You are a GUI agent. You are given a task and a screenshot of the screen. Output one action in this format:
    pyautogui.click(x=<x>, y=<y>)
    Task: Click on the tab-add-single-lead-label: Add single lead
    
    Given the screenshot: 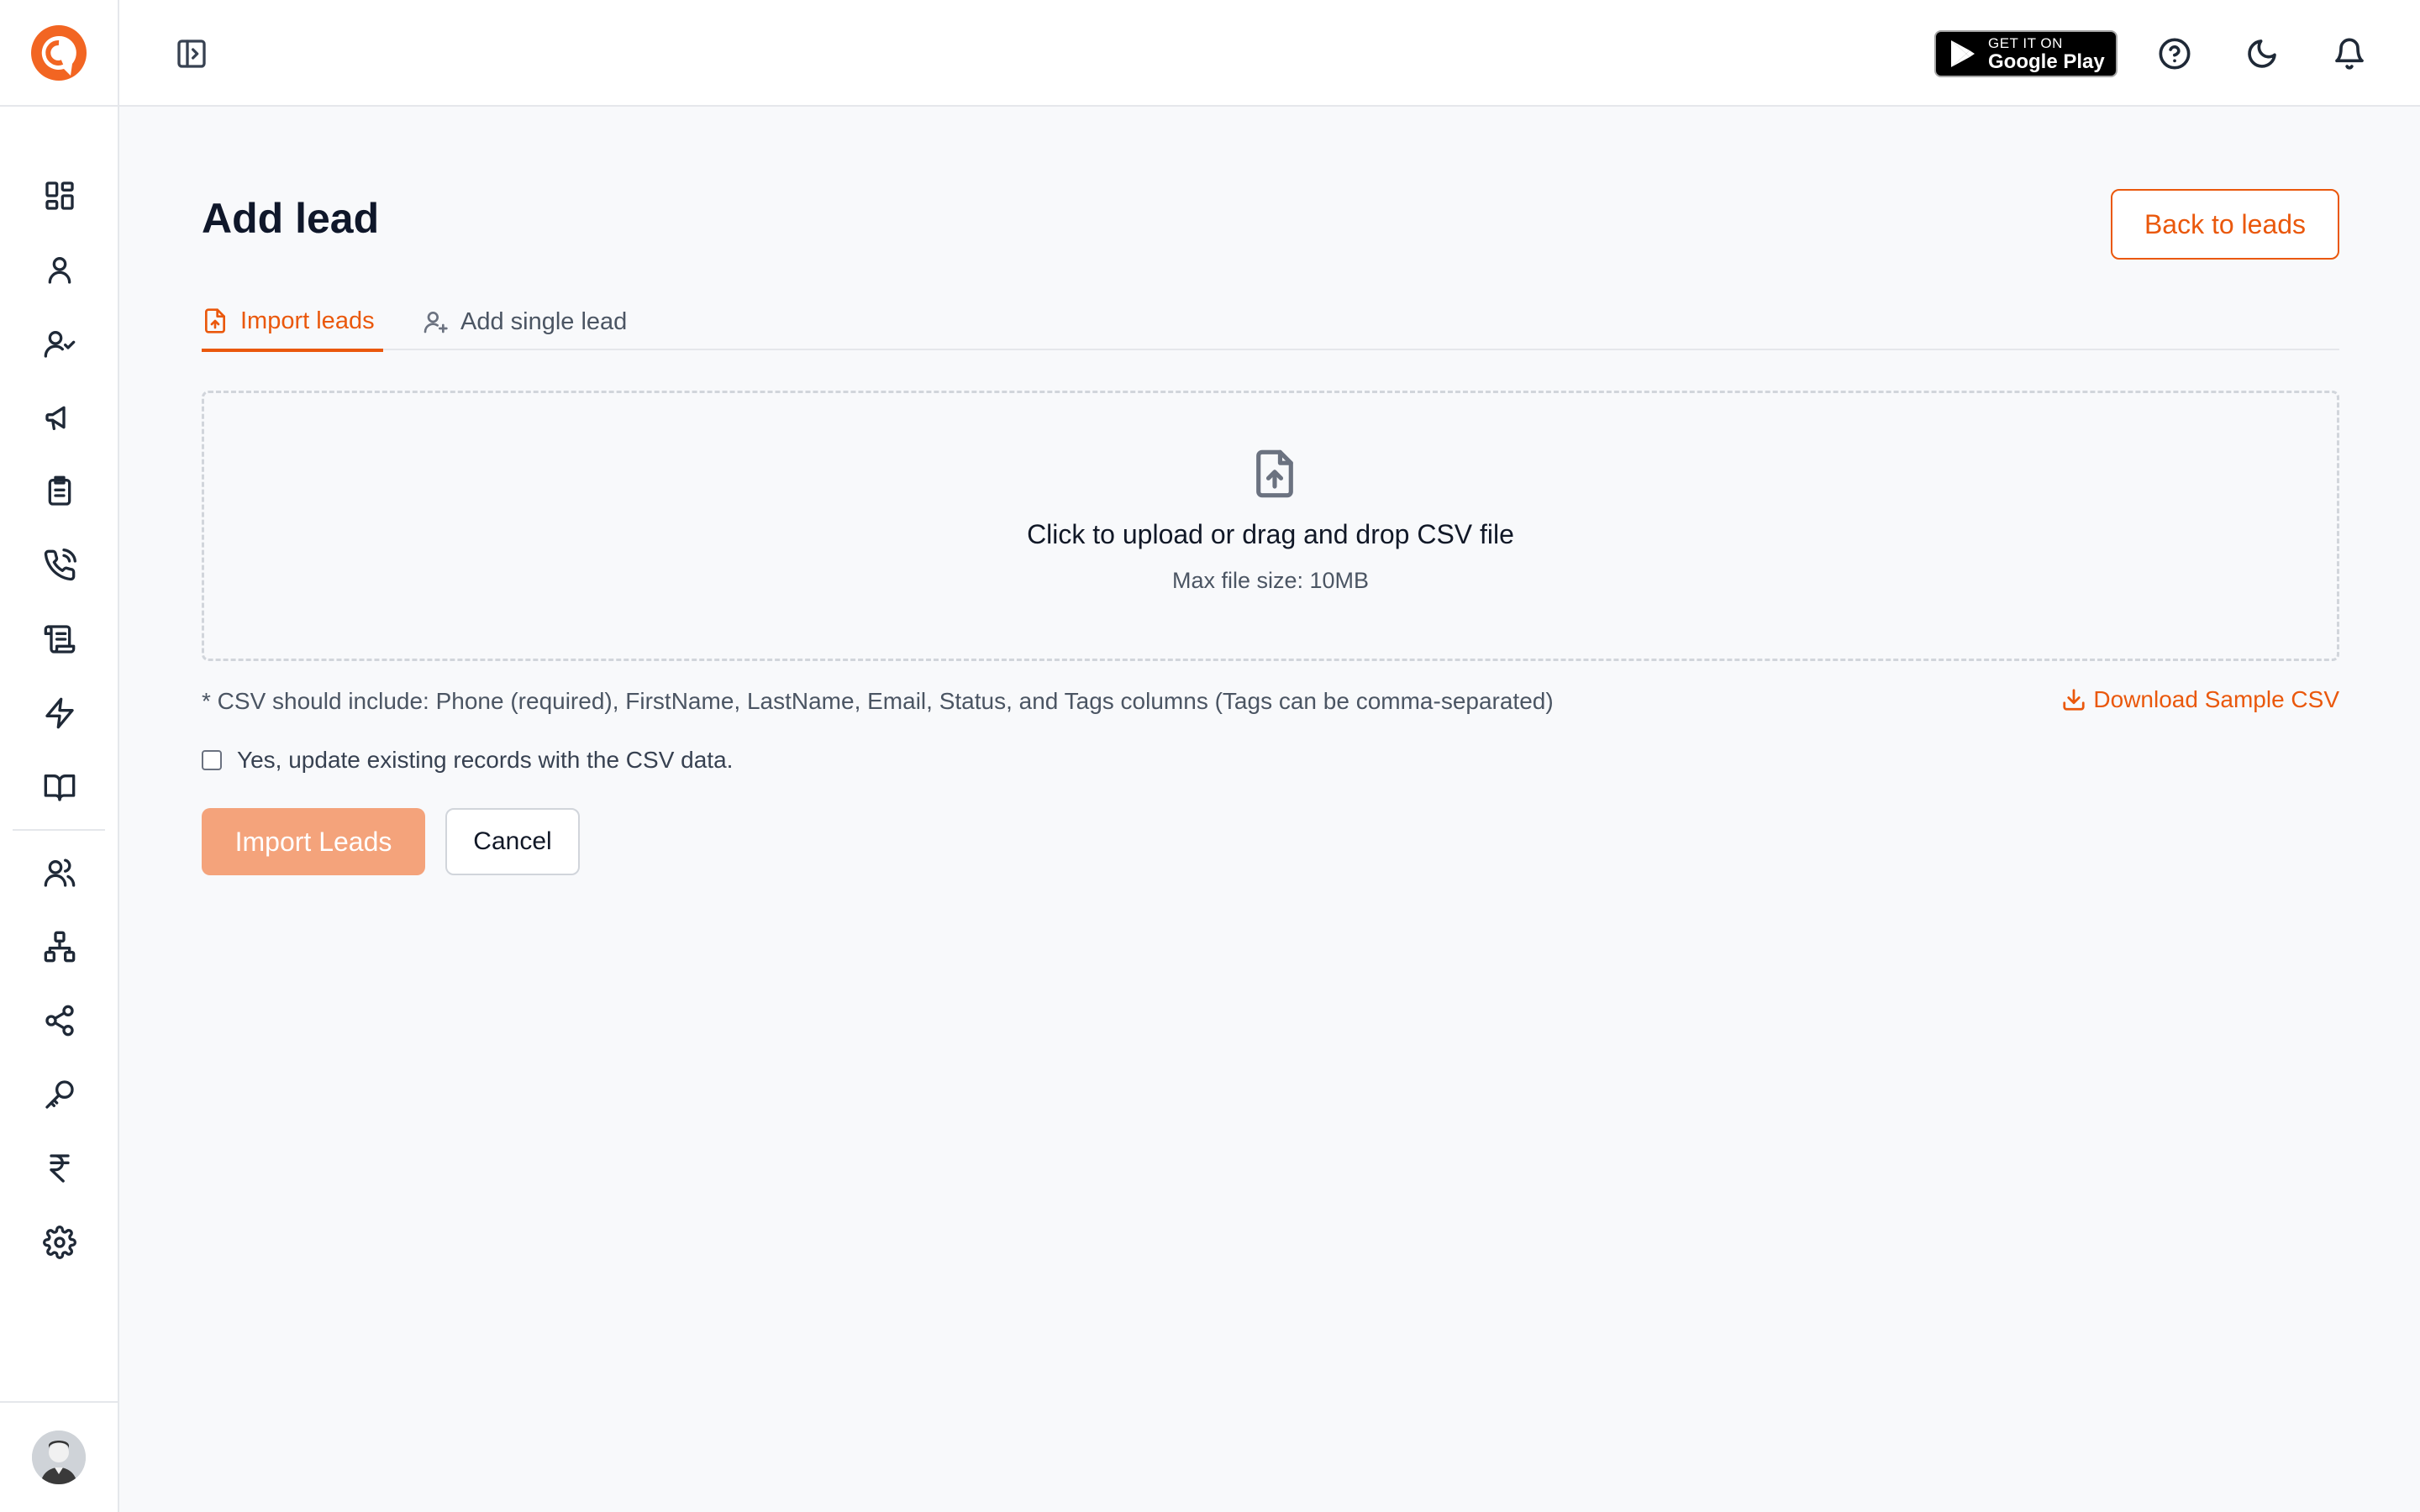 What is the action you would take?
    pyautogui.click(x=544, y=321)
    